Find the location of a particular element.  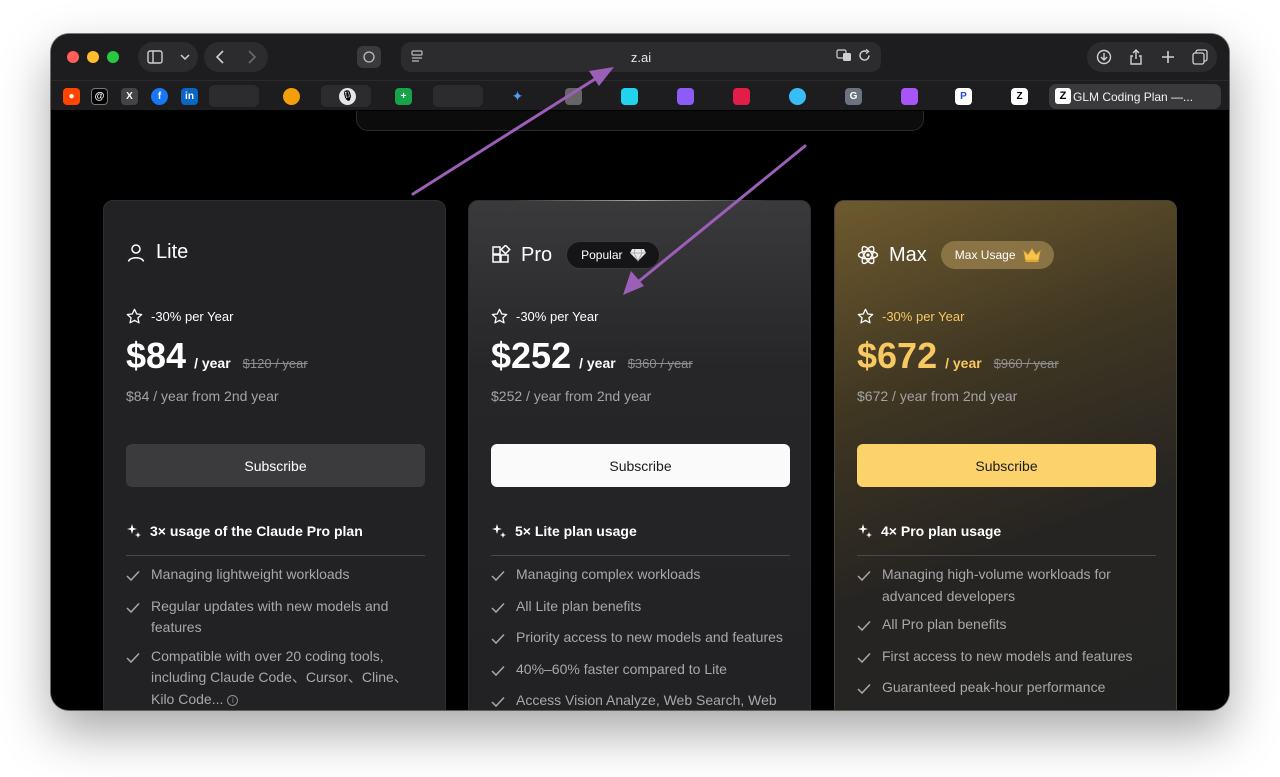

extension-button is located at coordinates (369, 57).